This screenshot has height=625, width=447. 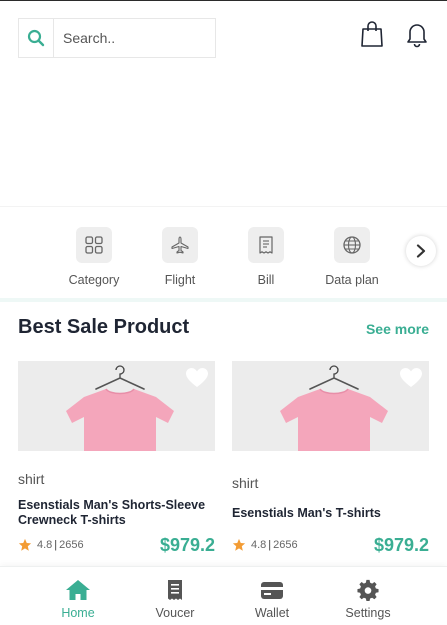 What do you see at coordinates (78, 613) in the screenshot?
I see `nav-label: Home` at bounding box center [78, 613].